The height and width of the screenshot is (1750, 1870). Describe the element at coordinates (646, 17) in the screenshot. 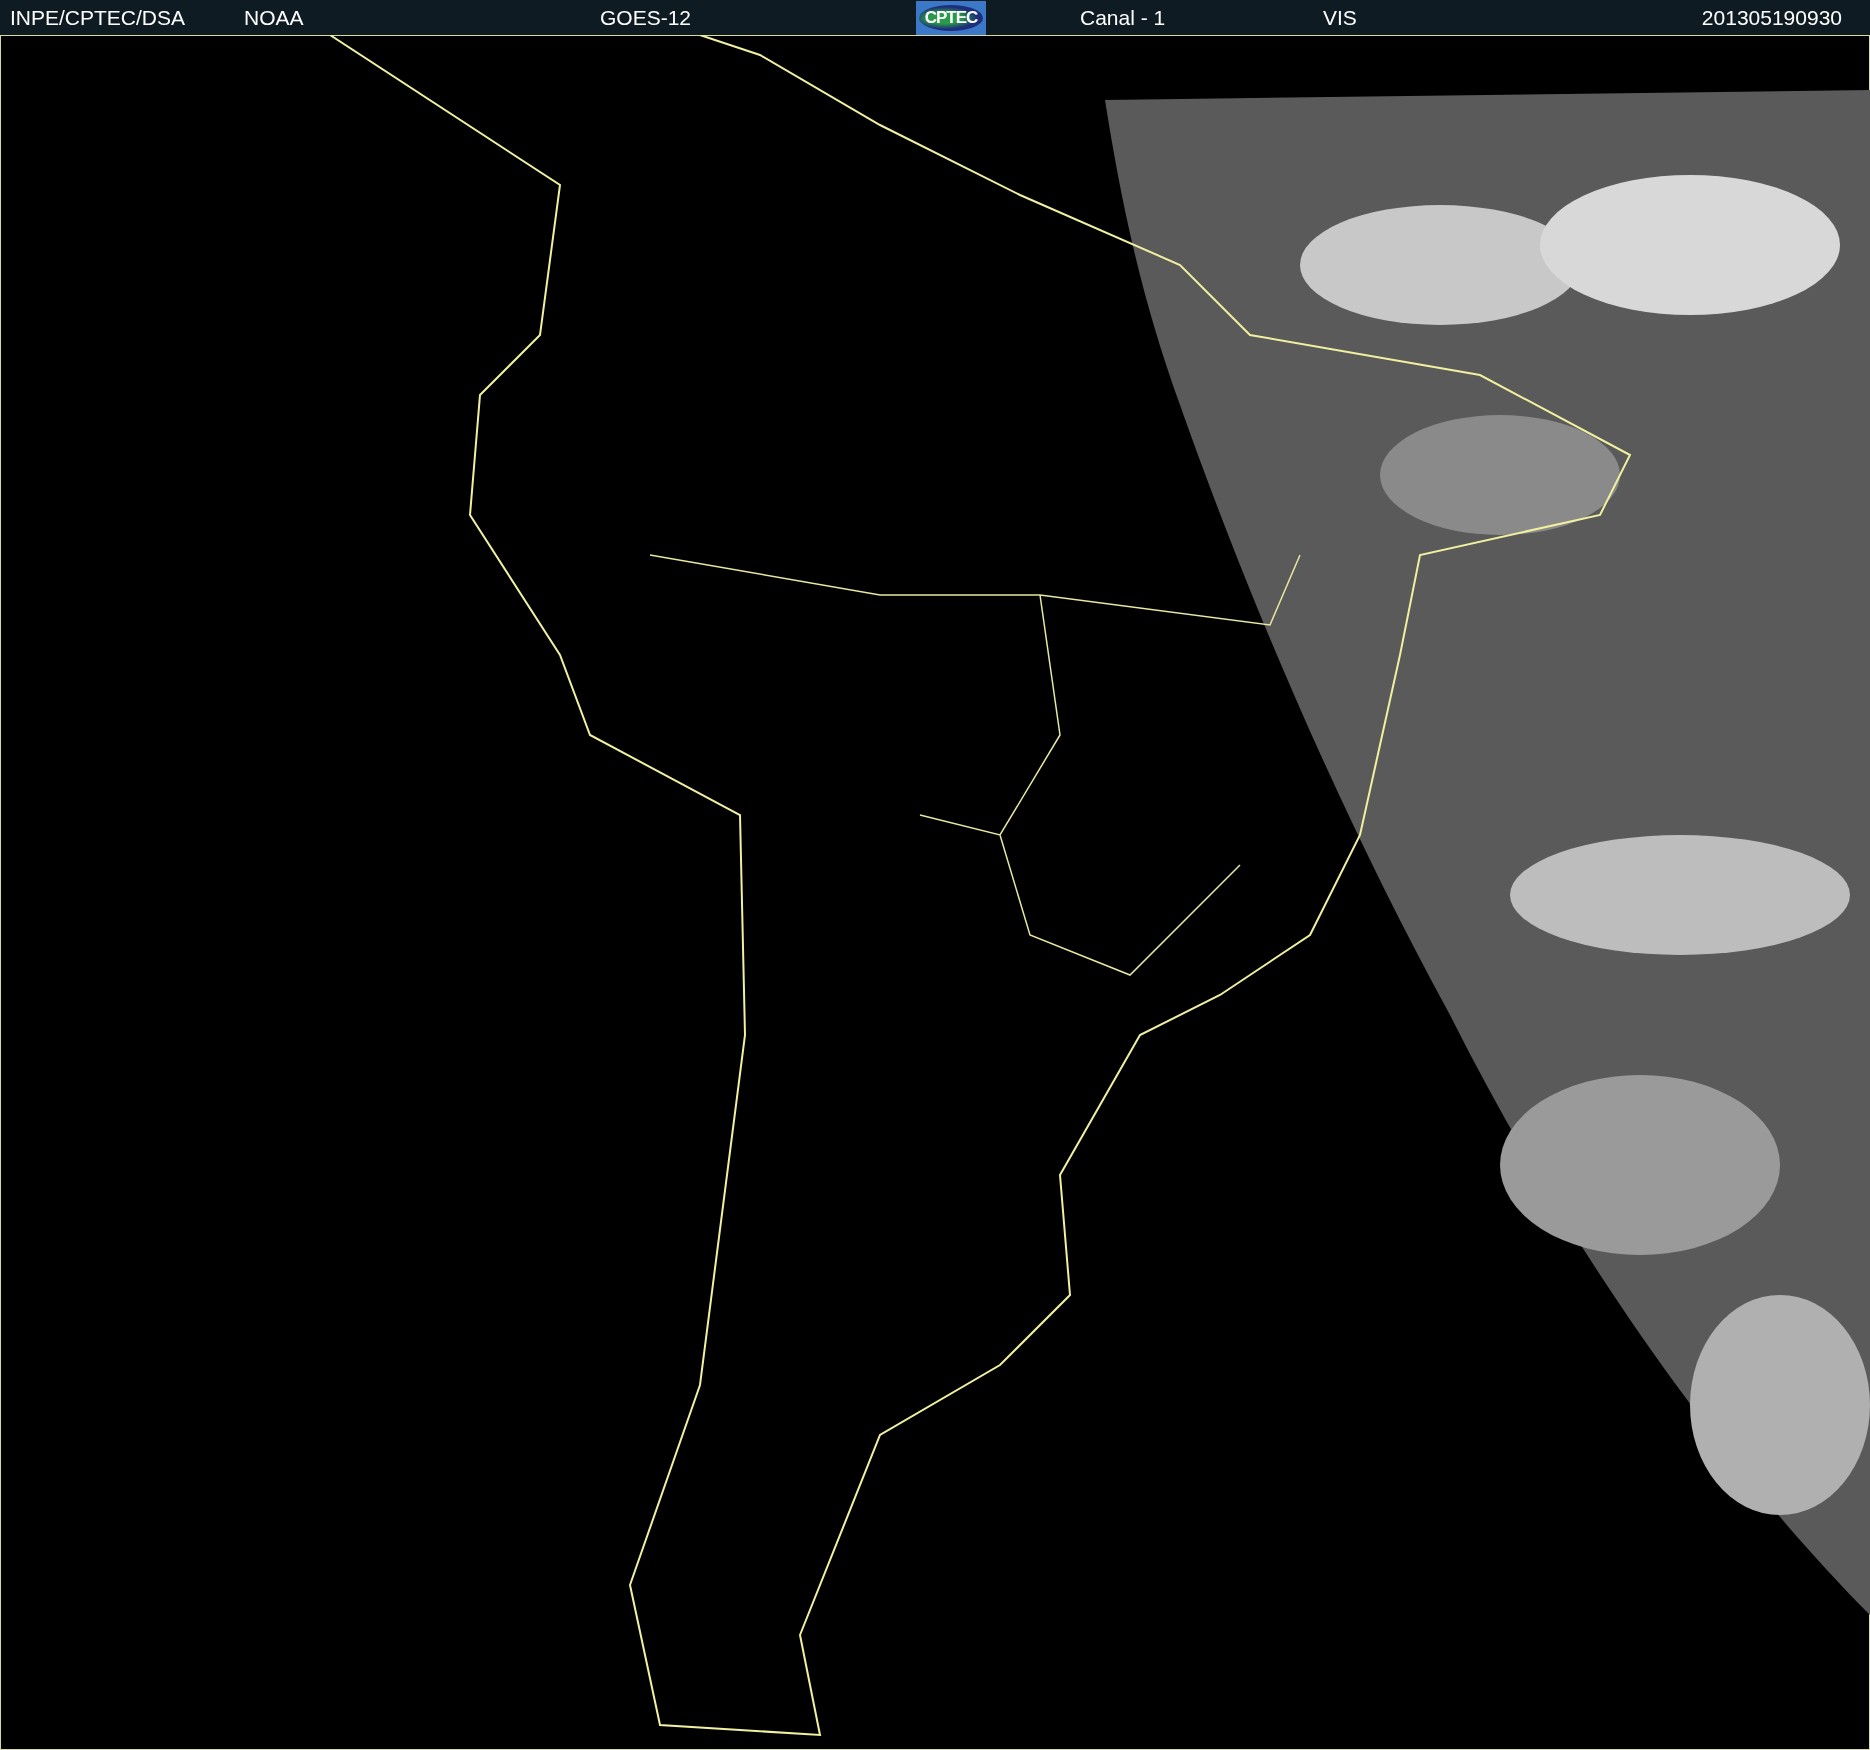

I see `header-label: GOES-12` at that location.